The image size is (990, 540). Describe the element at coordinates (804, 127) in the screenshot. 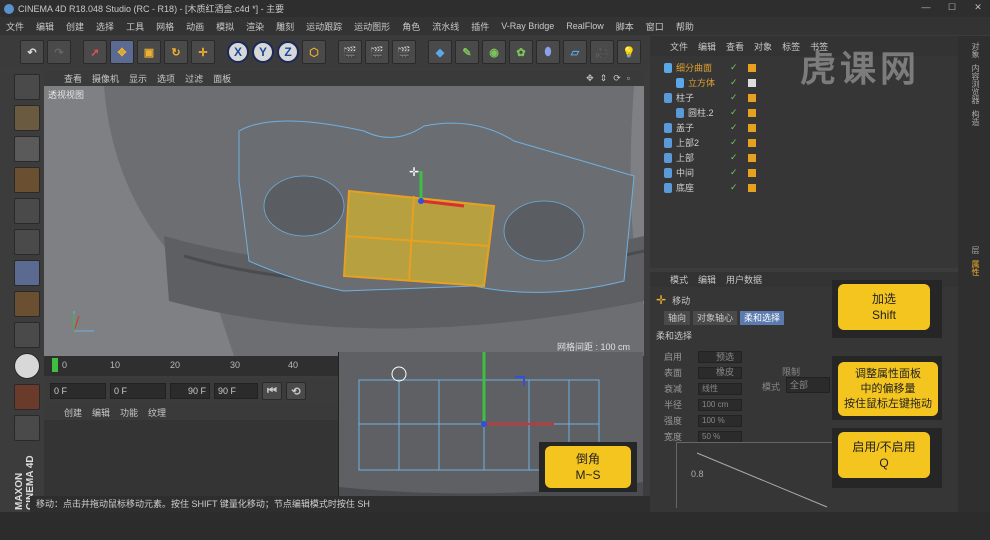

I see `object-row: 盖子 ✓` at that location.